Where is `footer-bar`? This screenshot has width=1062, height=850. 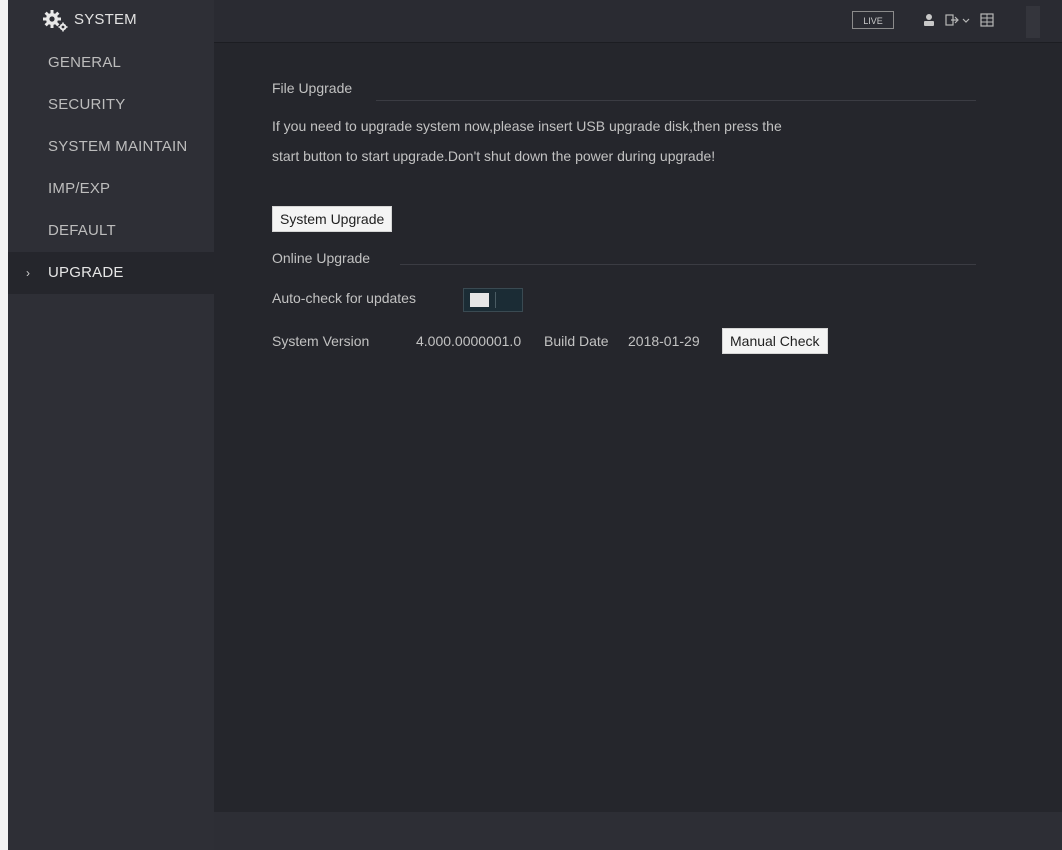 footer-bar is located at coordinates (638, 831).